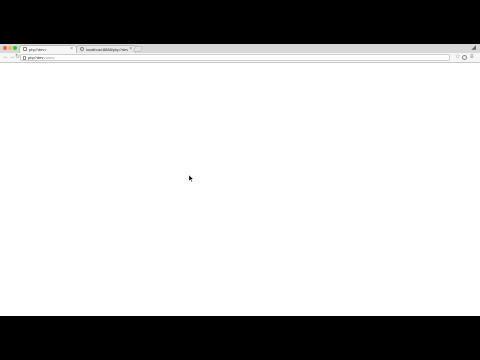 Image resolution: width=480 pixels, height=360 pixels. What do you see at coordinates (48, 49) in the screenshot?
I see `tab-active: php?dev= ×` at bounding box center [48, 49].